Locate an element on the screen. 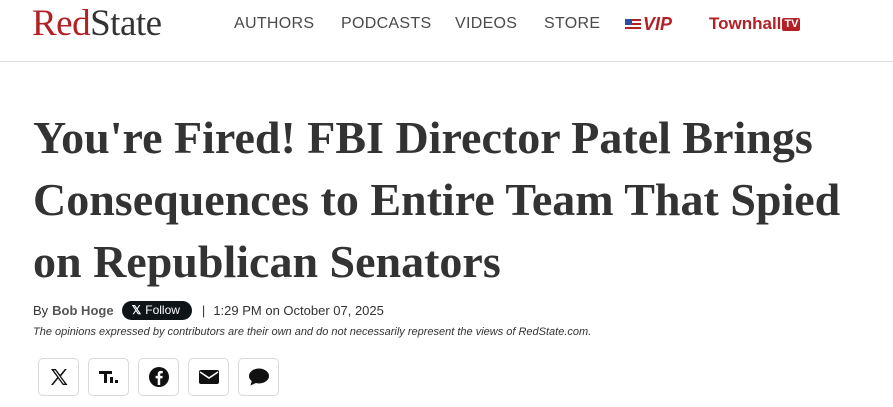 The image size is (893, 407). share-buttons is located at coordinates (158, 377).